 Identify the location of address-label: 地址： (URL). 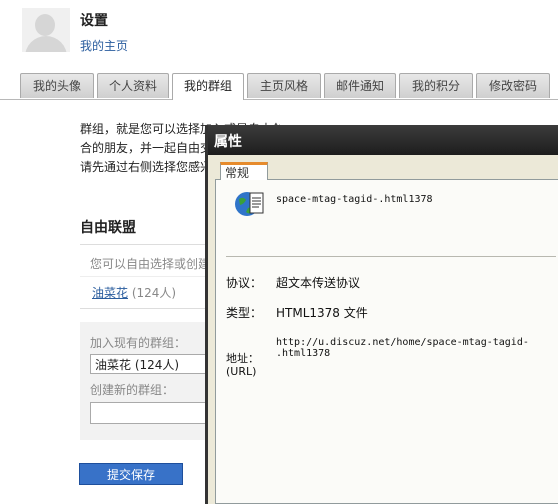
(242, 365).